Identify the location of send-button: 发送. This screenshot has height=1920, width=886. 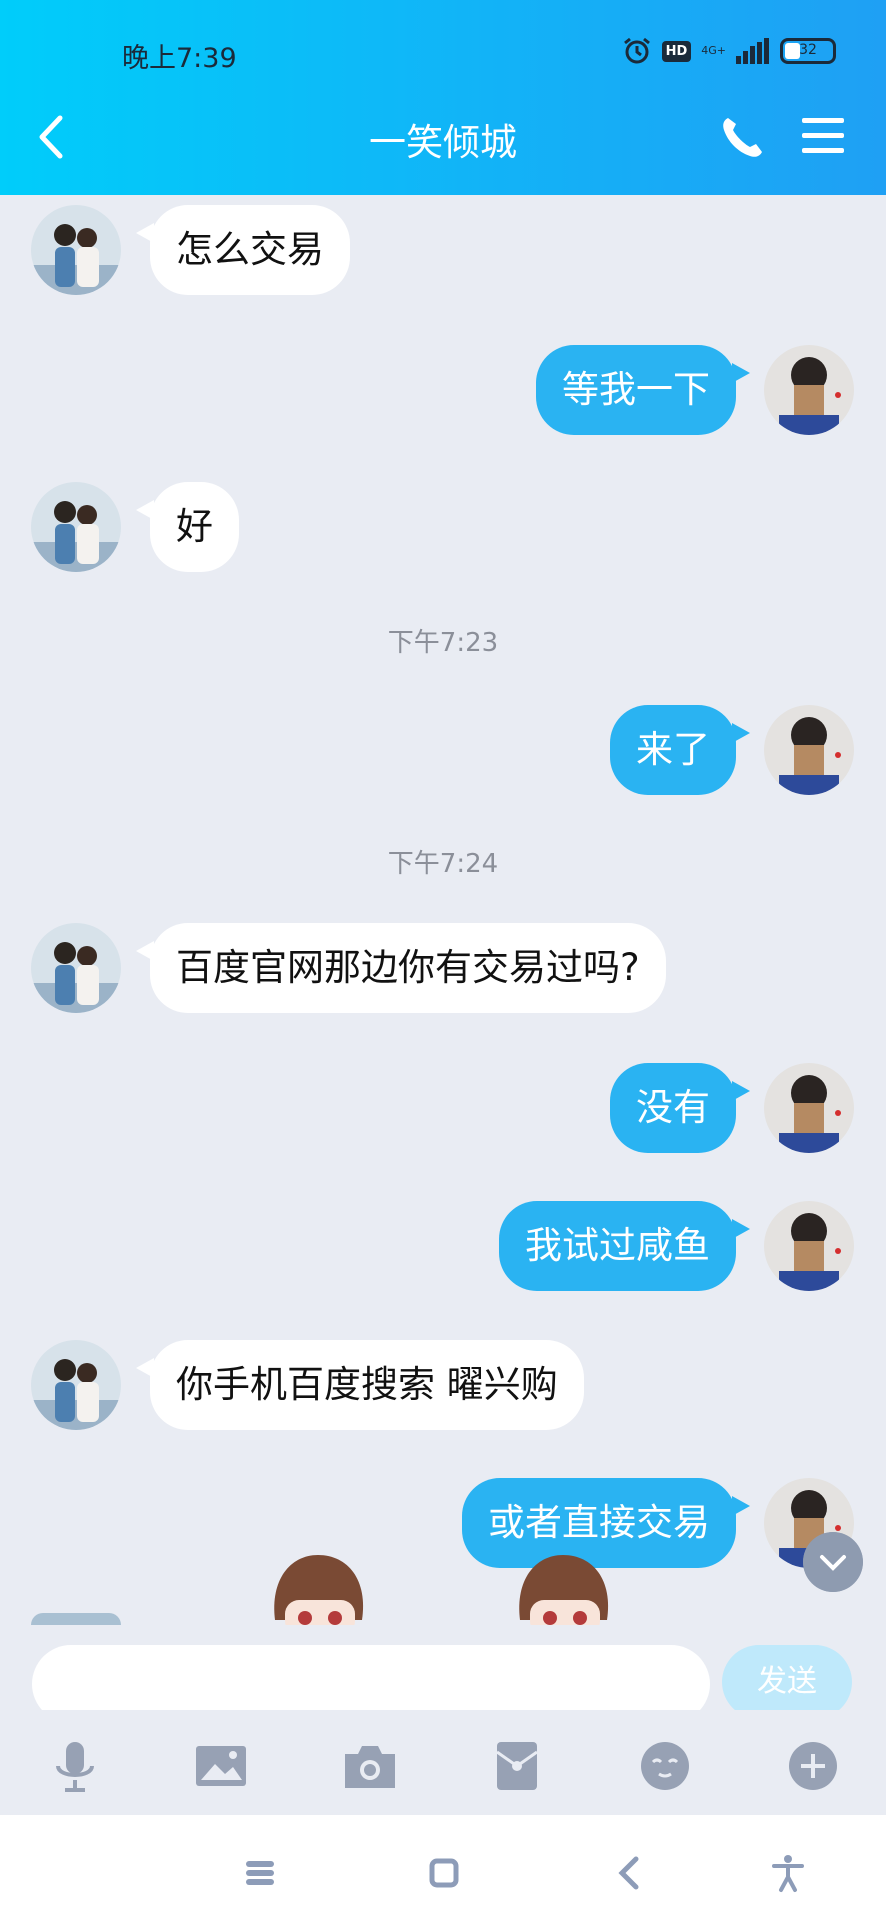
(787, 1682).